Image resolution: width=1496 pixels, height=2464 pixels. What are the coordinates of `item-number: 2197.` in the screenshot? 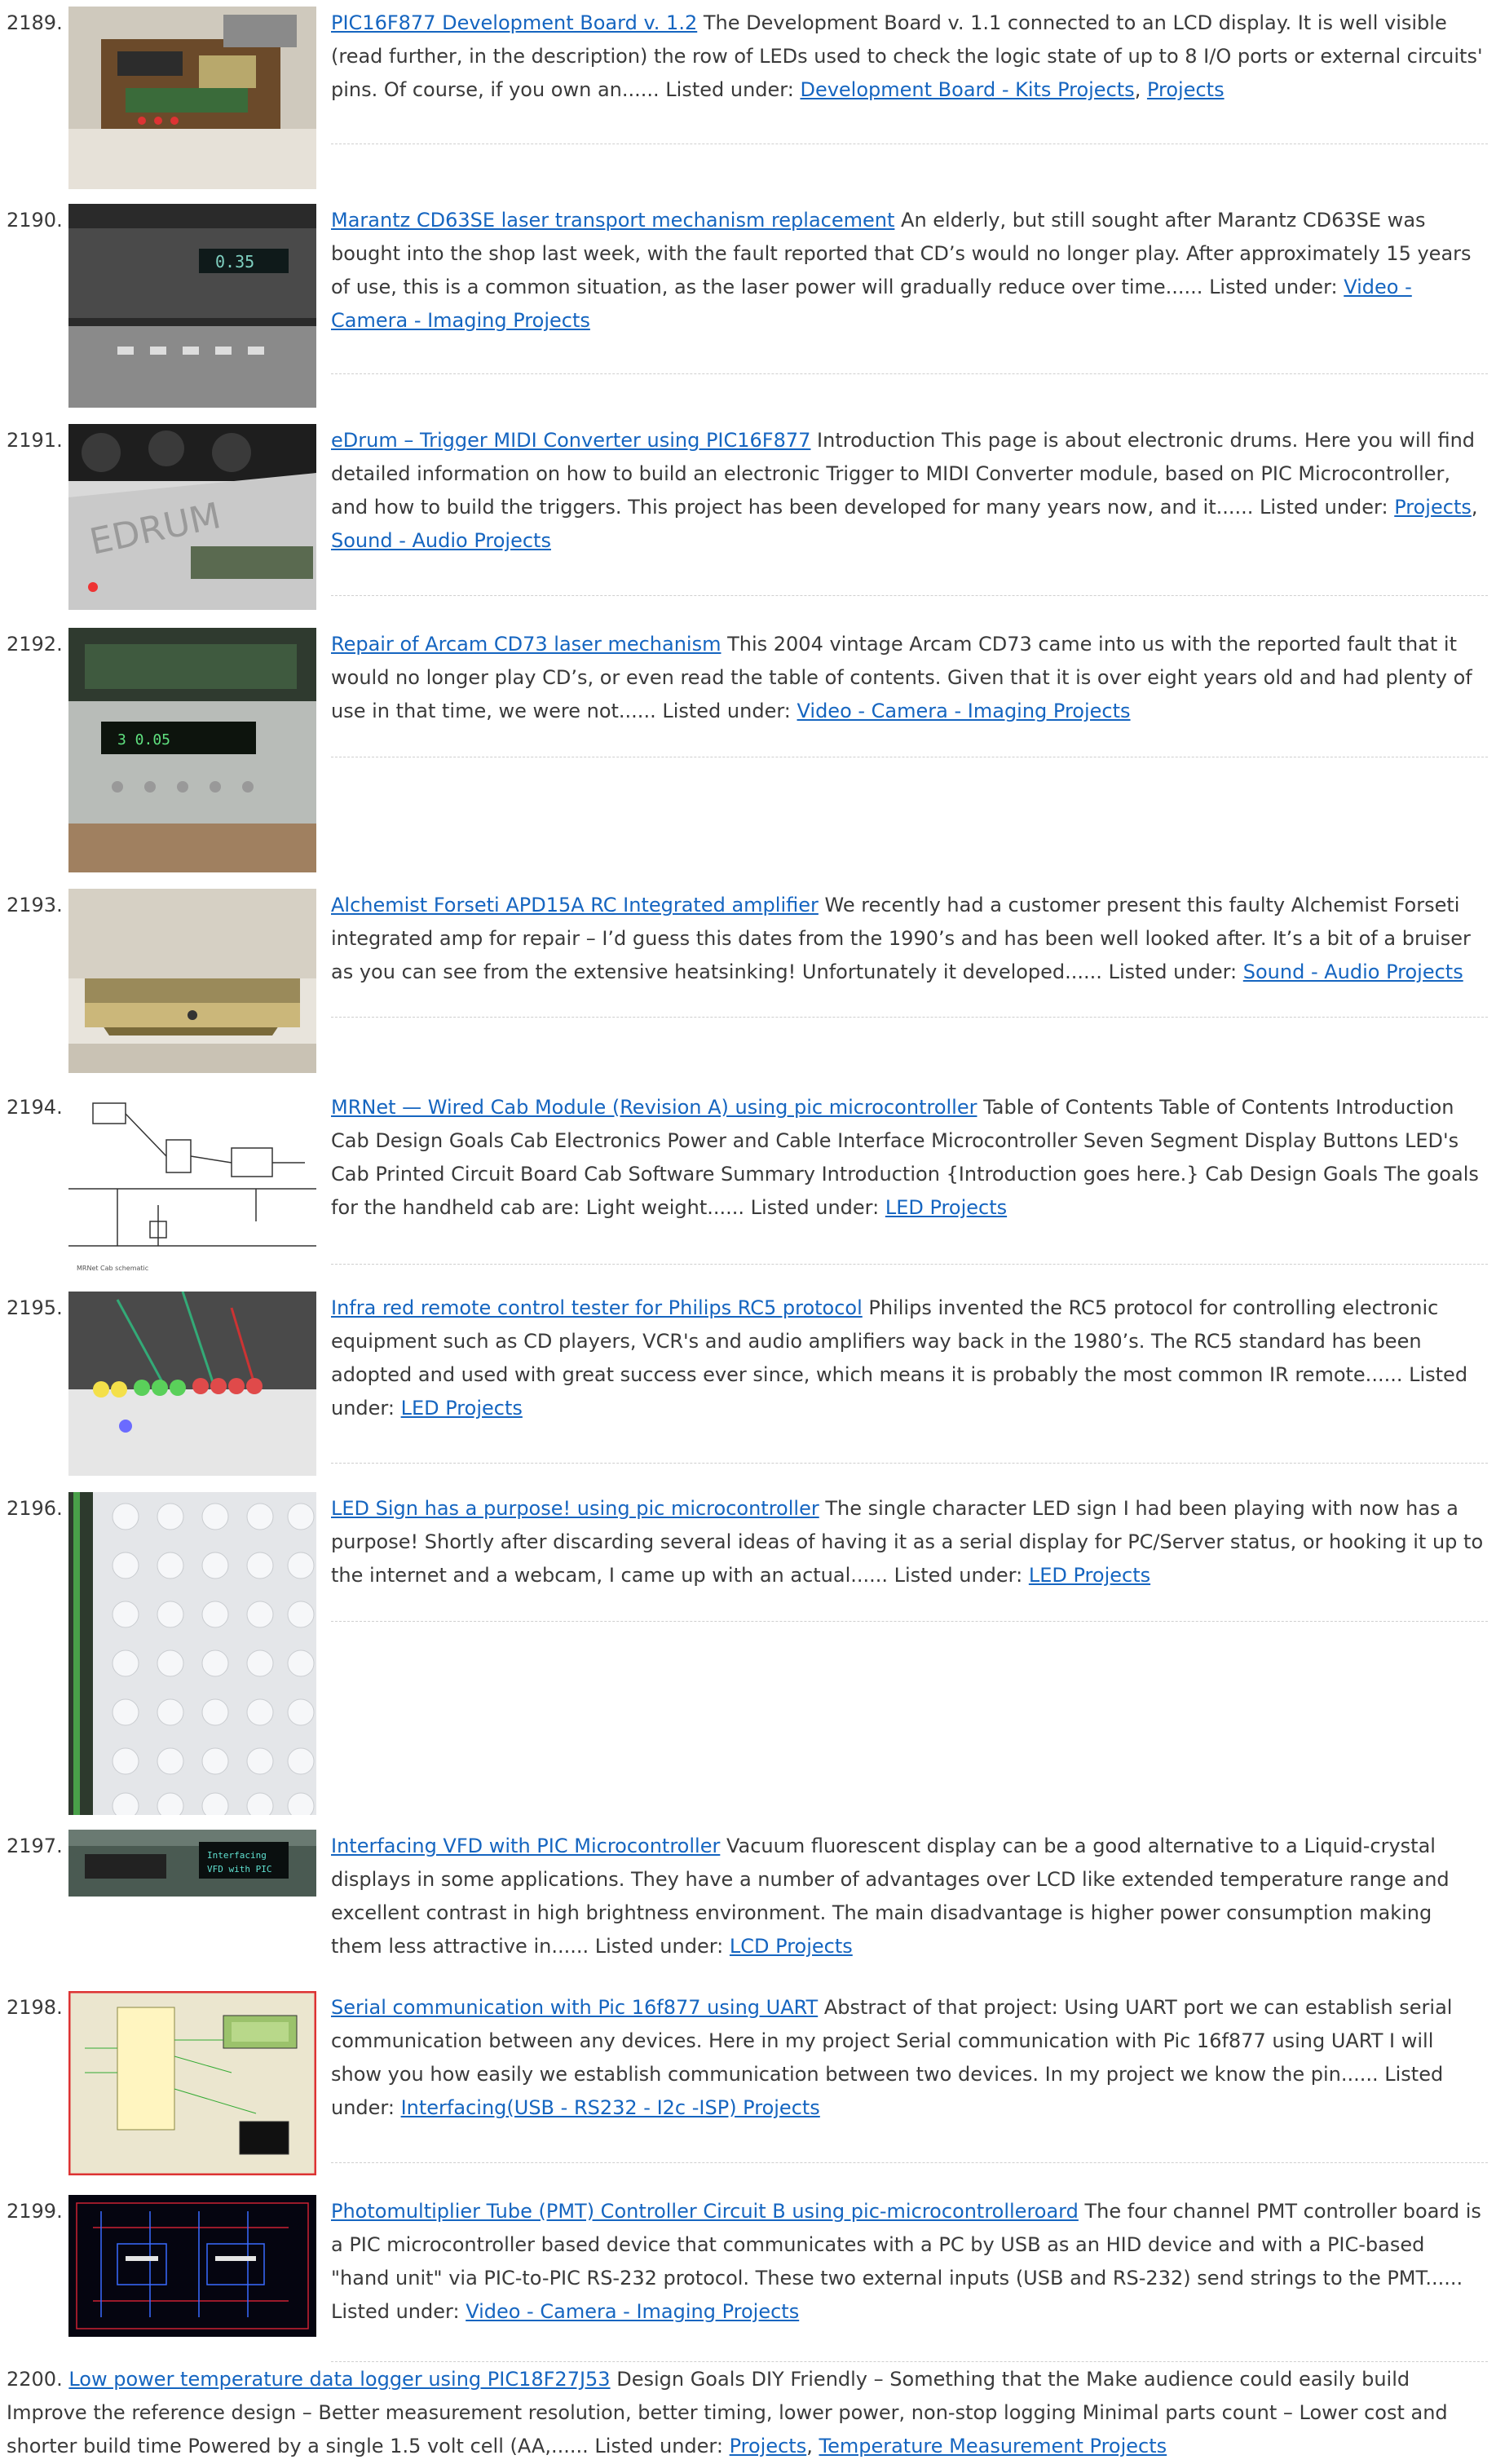 It's located at (35, 1846).